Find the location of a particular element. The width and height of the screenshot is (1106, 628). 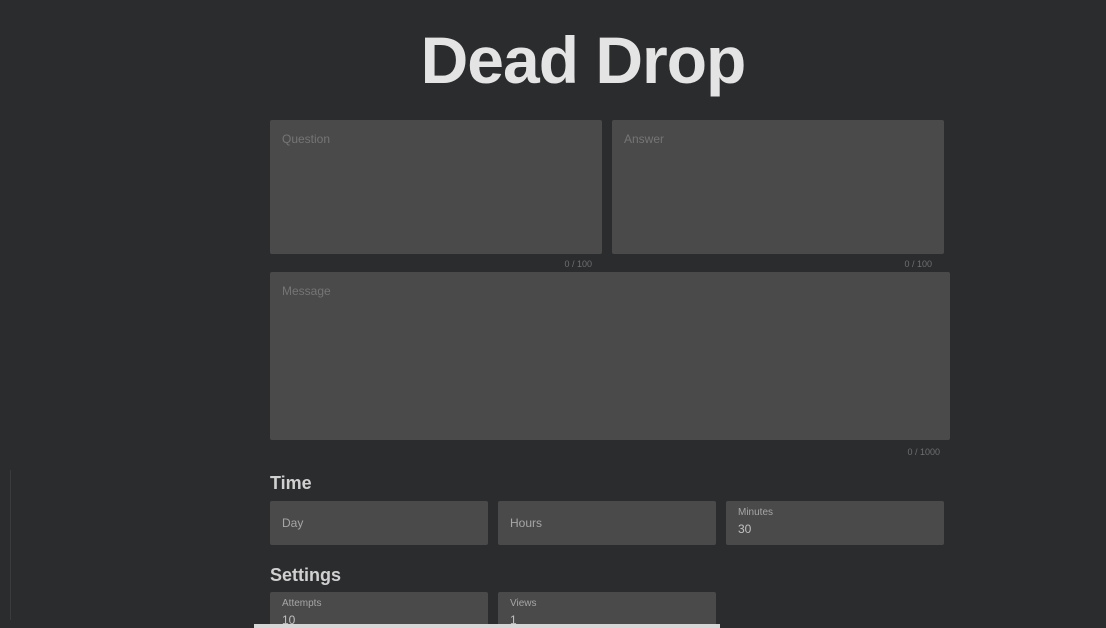

time-section-label: Time is located at coordinates (291, 483).